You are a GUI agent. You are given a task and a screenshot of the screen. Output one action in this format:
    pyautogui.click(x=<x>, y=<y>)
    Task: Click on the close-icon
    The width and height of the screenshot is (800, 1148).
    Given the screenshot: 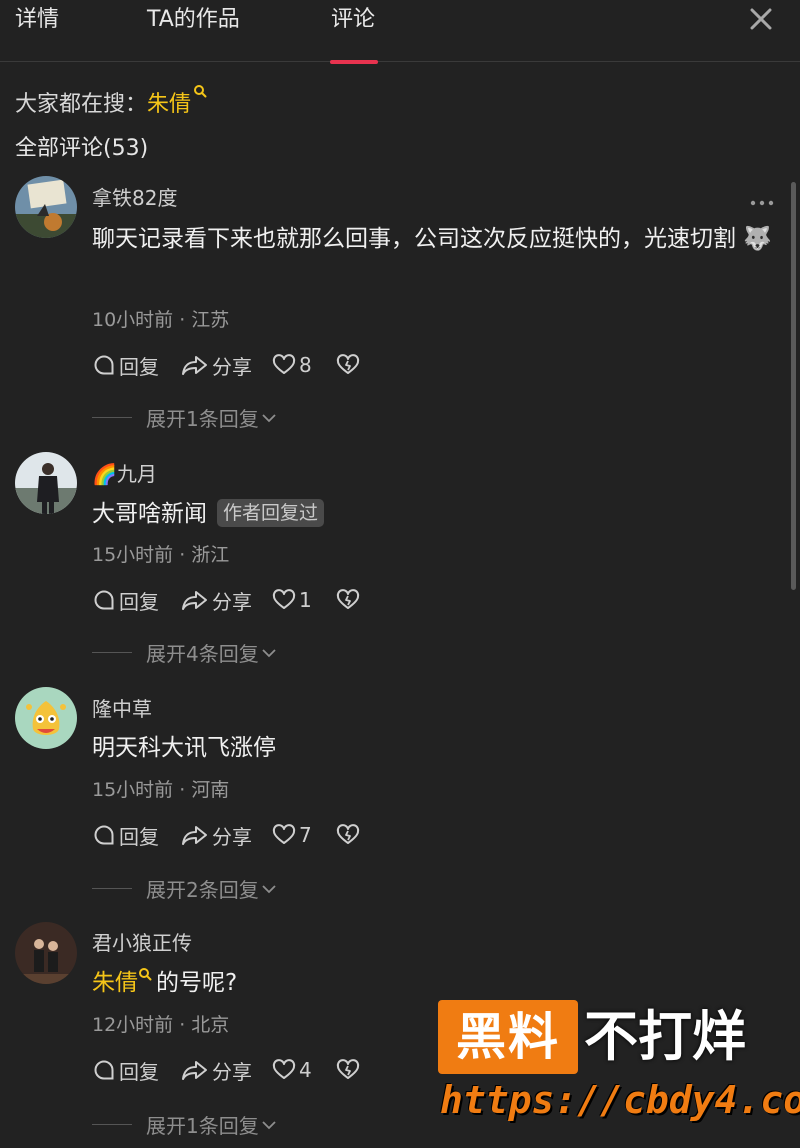 What is the action you would take?
    pyautogui.click(x=761, y=19)
    